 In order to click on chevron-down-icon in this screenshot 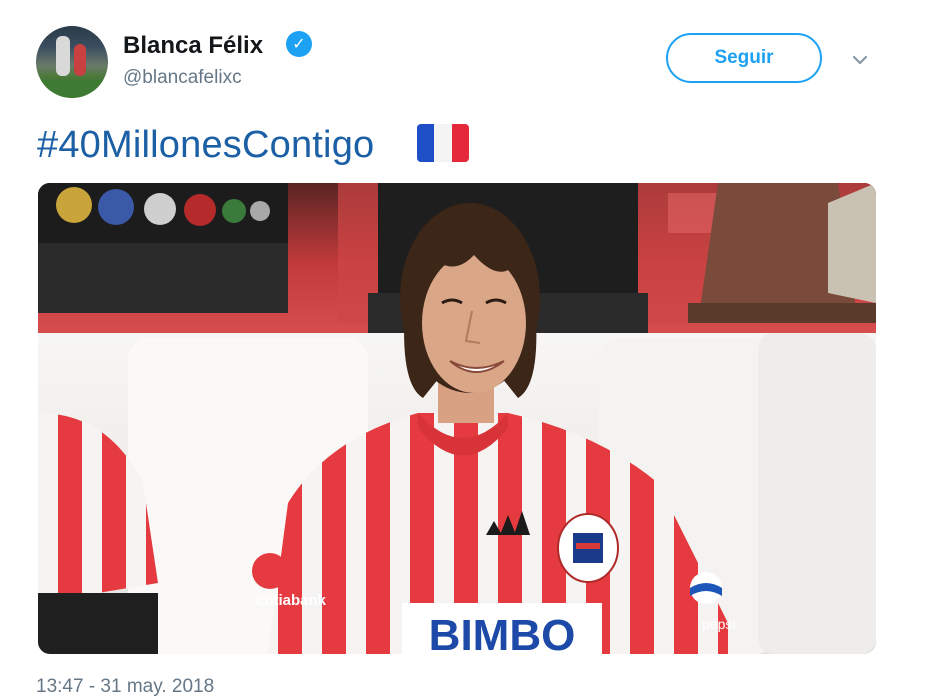, I will do `click(860, 60)`.